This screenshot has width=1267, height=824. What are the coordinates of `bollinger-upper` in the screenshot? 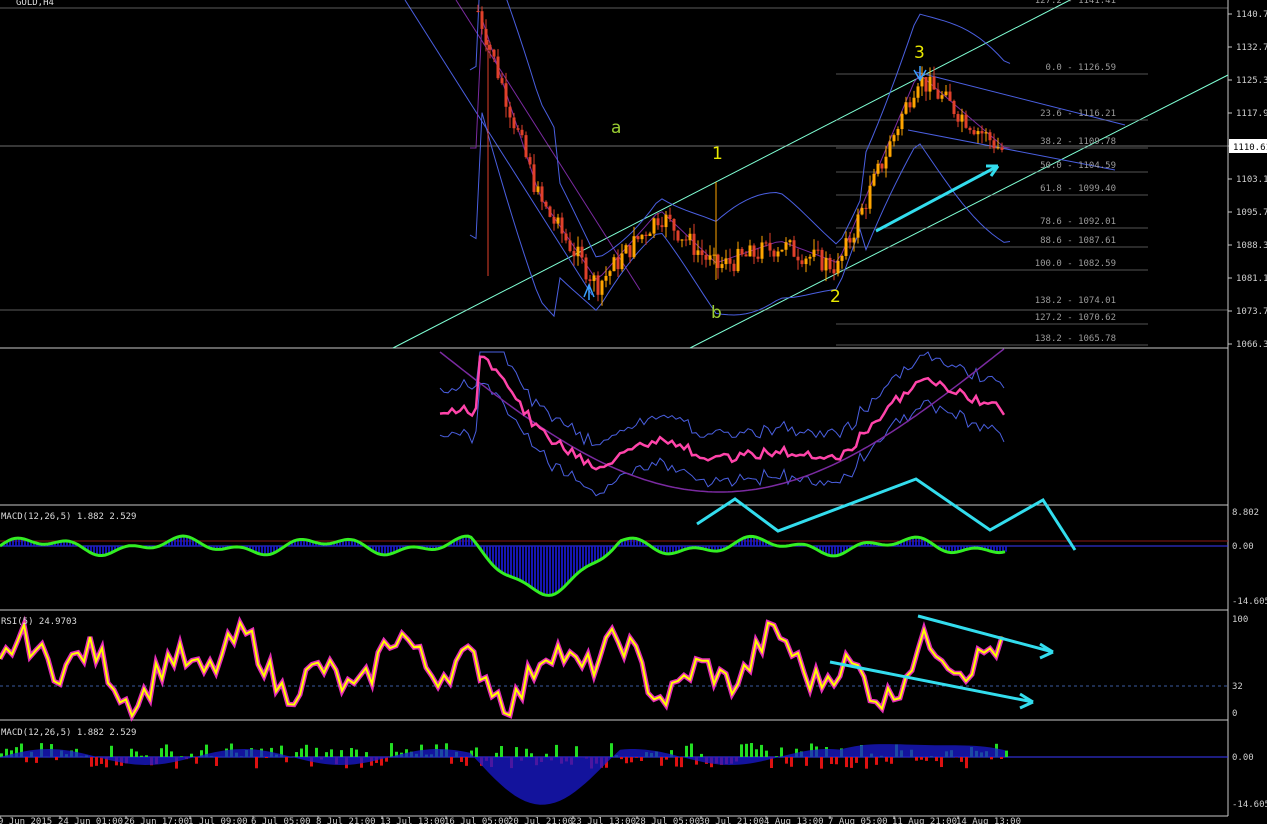 It's located at (740, 129).